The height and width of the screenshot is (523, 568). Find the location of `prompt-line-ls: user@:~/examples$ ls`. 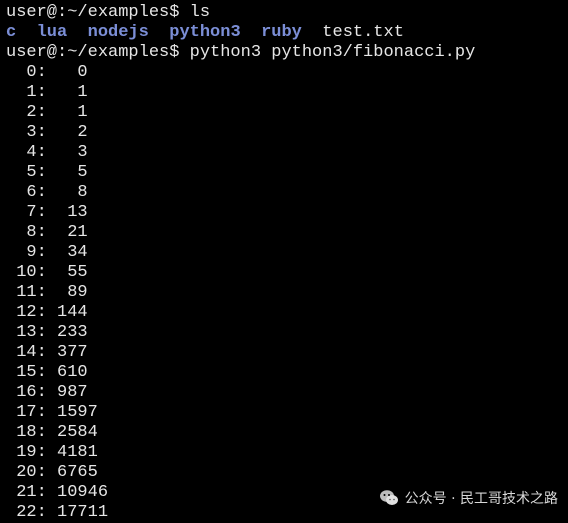

prompt-line-ls: user@:~/examples$ ls is located at coordinates (108, 12).